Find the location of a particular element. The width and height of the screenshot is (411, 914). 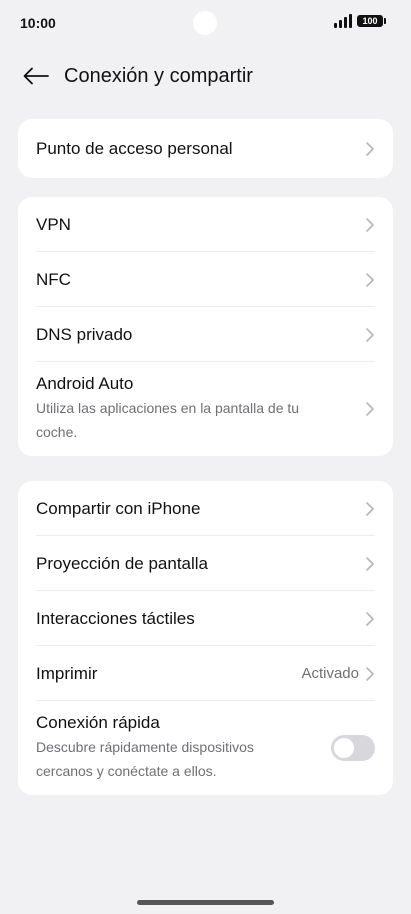

print-row: Imprimir Activado is located at coordinates (205, 673).